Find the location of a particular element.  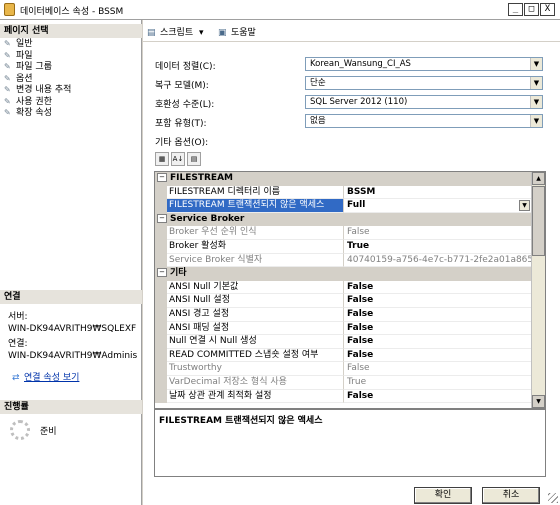

compatibility-level-select: SQL Server 2012 (110) ▼ is located at coordinates (424, 102).